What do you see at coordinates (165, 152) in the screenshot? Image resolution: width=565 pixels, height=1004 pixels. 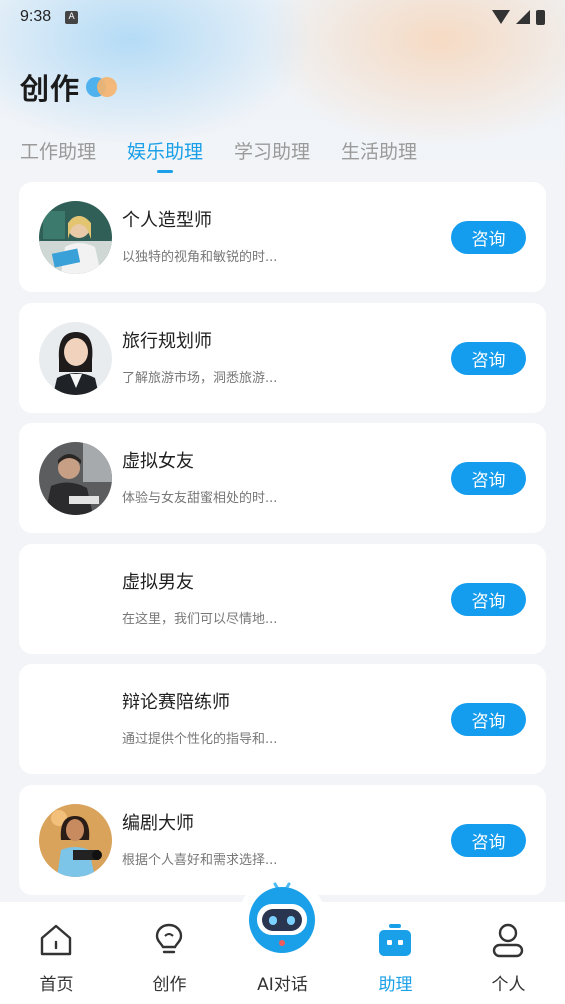 I see `tab-label: 娱乐助理` at bounding box center [165, 152].